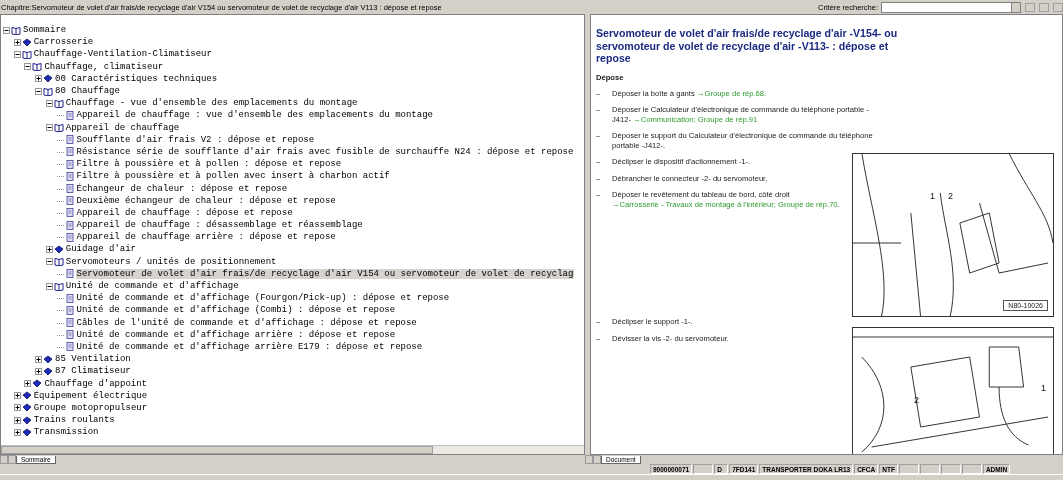 Image resolution: width=1063 pixels, height=480 pixels. What do you see at coordinates (747, 46) in the screenshot?
I see `document-title: Servomoteur de volet d'air frais/de recyclage d'air -V154- ou servomoteur de volet de recyclage d'air -V113- : dépose et repose` at bounding box center [747, 46].